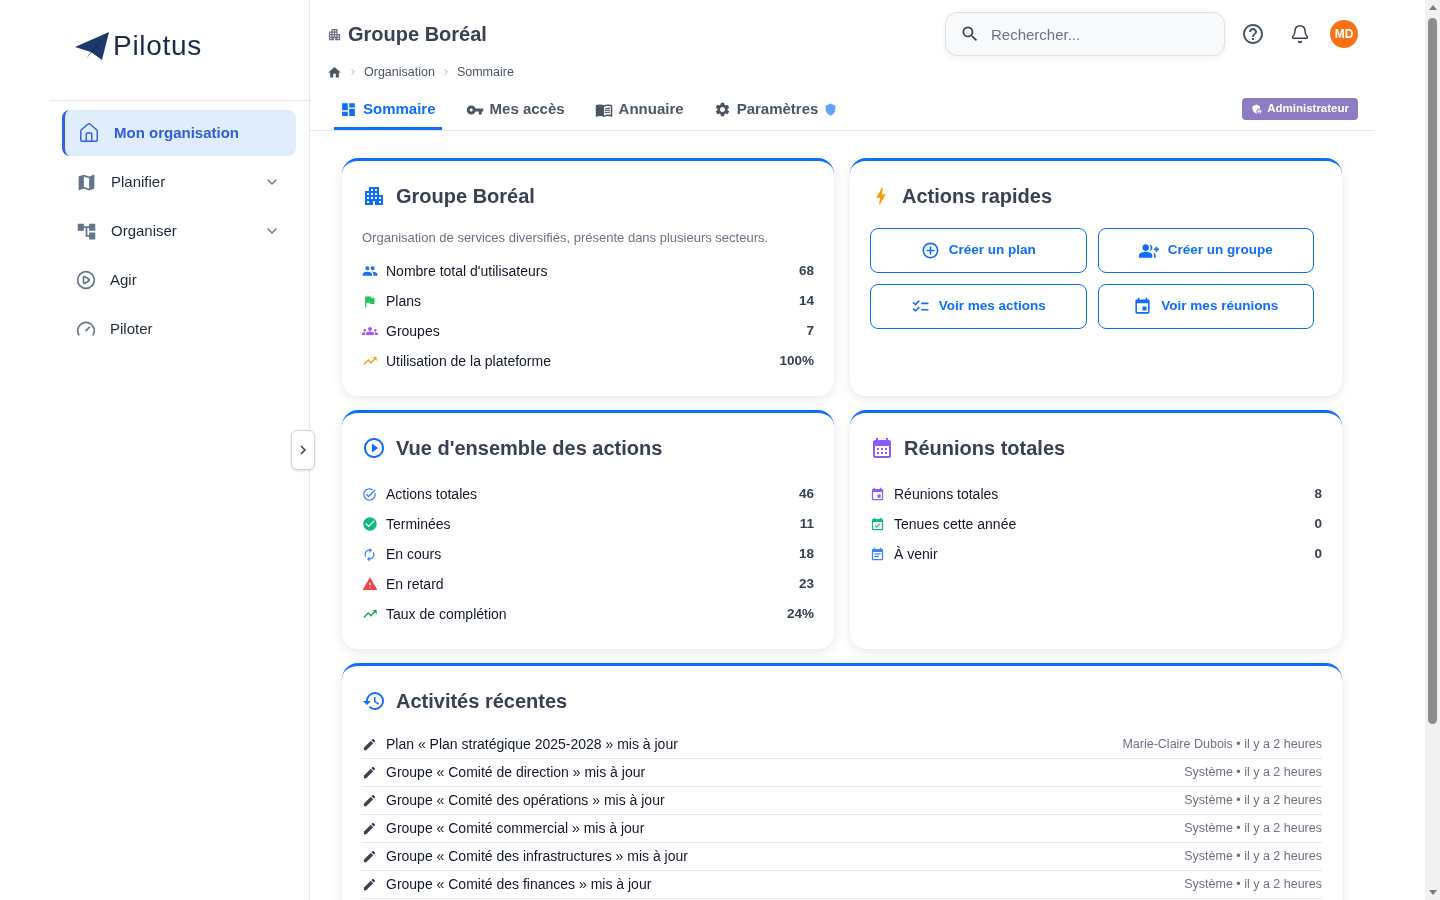  What do you see at coordinates (89, 133) in the screenshot?
I see `house-icon` at bounding box center [89, 133].